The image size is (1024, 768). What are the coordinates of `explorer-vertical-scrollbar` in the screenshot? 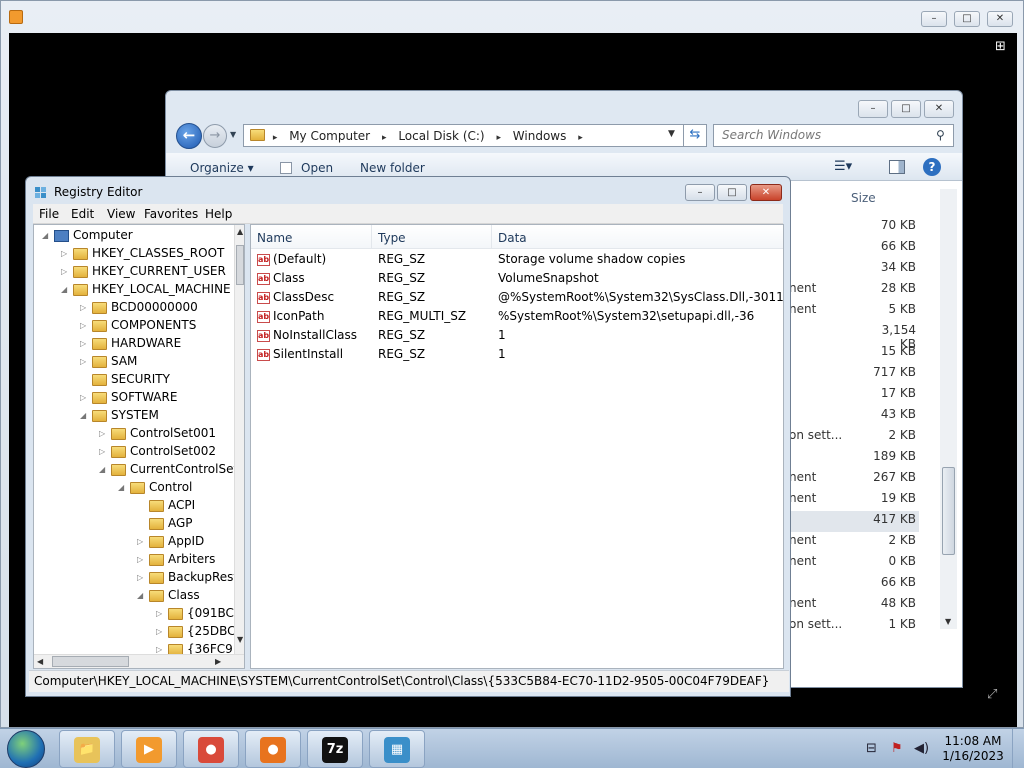 It's located at (948, 409).